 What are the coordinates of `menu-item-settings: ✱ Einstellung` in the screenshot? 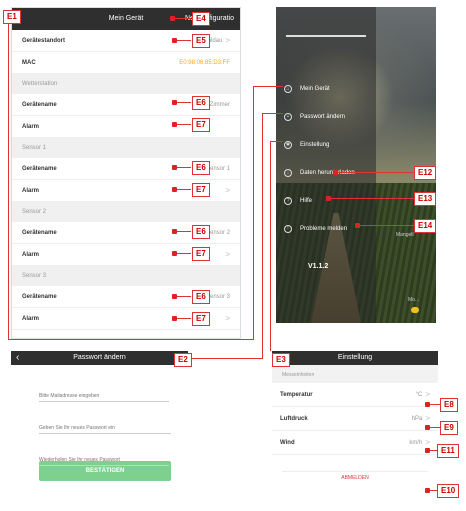 It's located at (306, 145).